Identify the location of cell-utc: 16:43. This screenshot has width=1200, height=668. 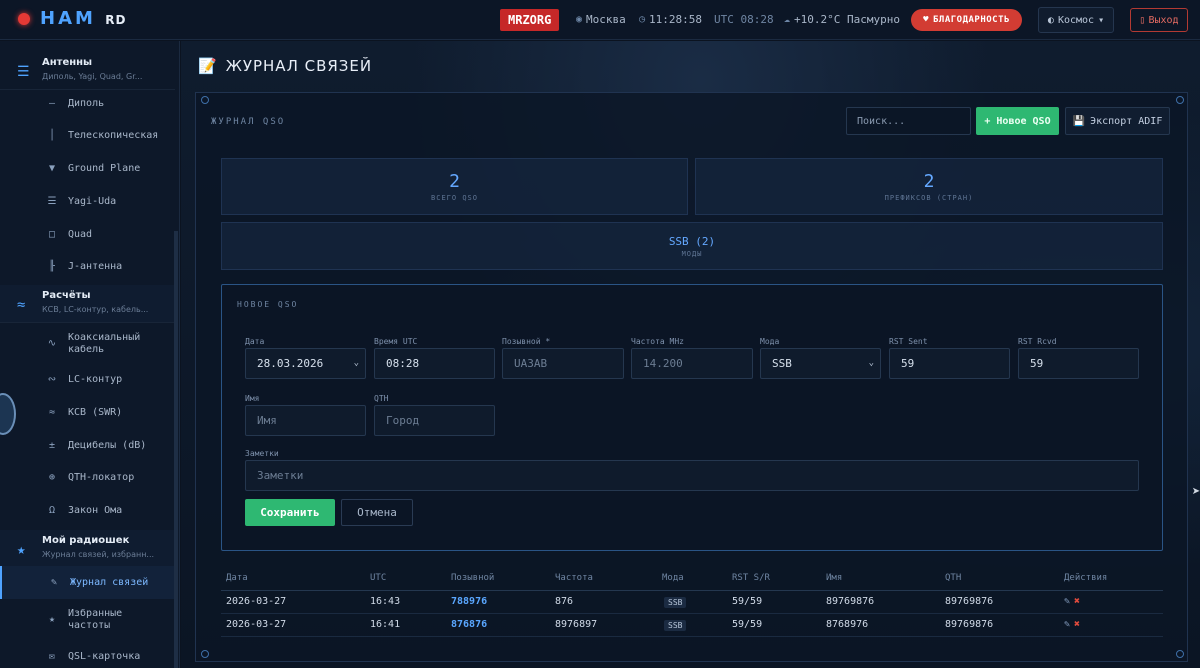
(385, 601).